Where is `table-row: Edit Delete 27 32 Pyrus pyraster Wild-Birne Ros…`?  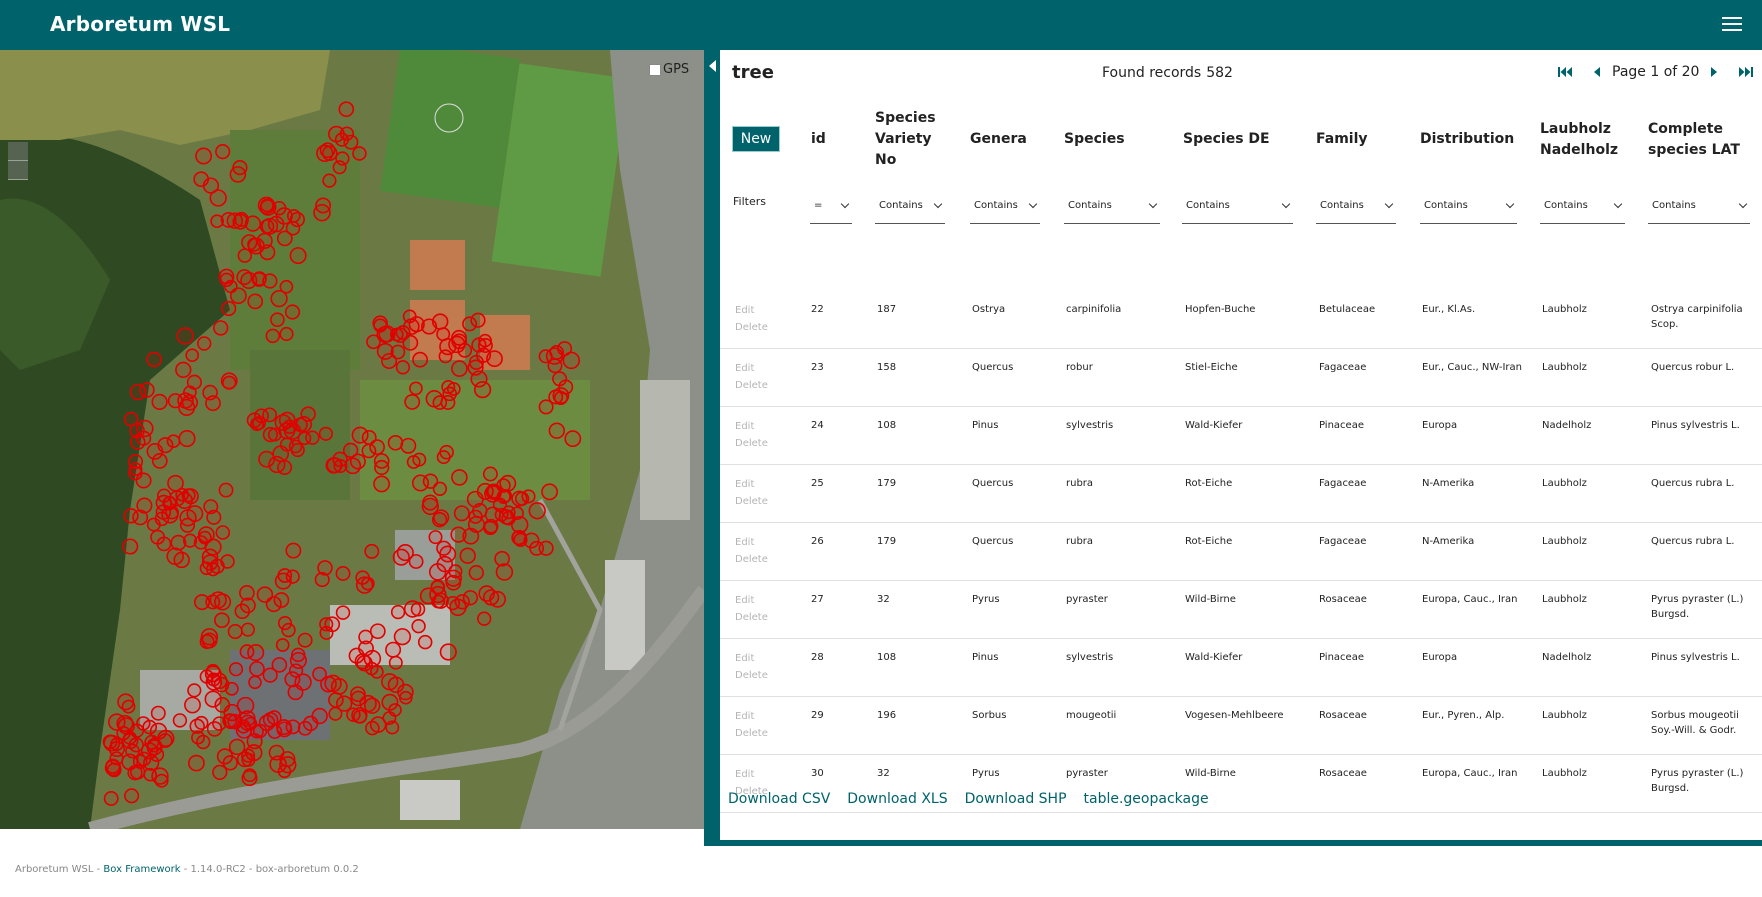 table-row: Edit Delete 27 32 Pyrus pyraster Wild-Birne Ros… is located at coordinates (1241, 610).